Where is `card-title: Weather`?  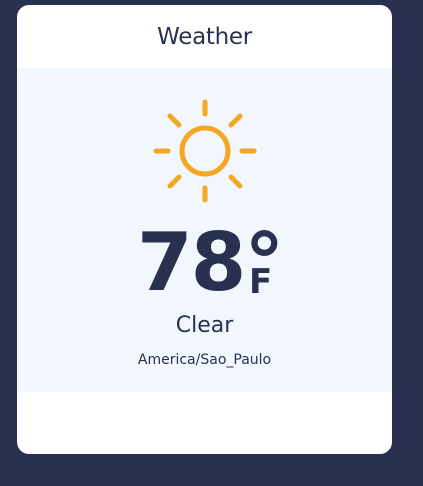 card-title: Weather is located at coordinates (204, 36).